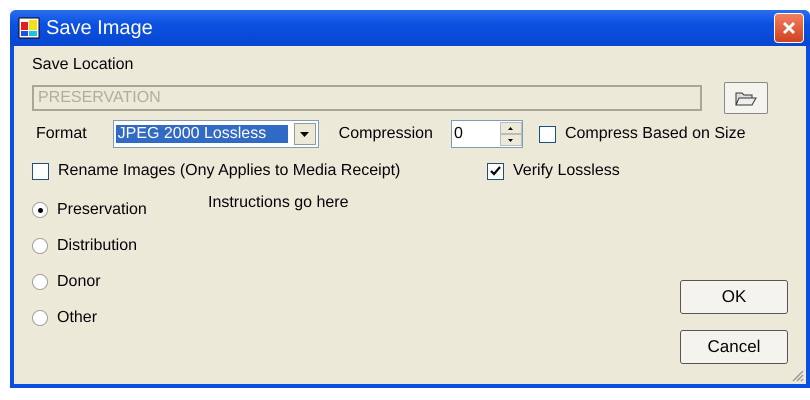 The height and width of the screenshot is (400, 810). Describe the element at coordinates (77, 318) in the screenshot. I see `radio-label: Other` at that location.